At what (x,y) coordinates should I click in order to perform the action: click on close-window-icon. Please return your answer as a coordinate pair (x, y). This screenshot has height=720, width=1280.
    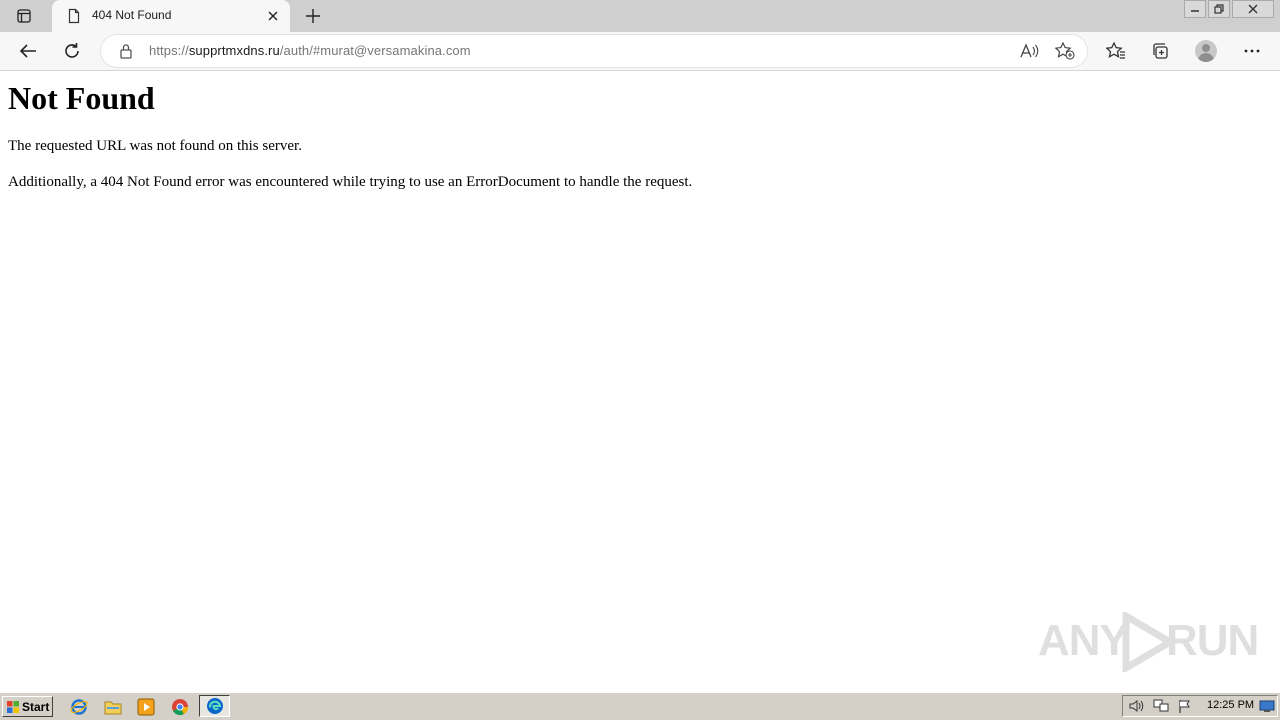
    Looking at the image, I should click on (1253, 9).